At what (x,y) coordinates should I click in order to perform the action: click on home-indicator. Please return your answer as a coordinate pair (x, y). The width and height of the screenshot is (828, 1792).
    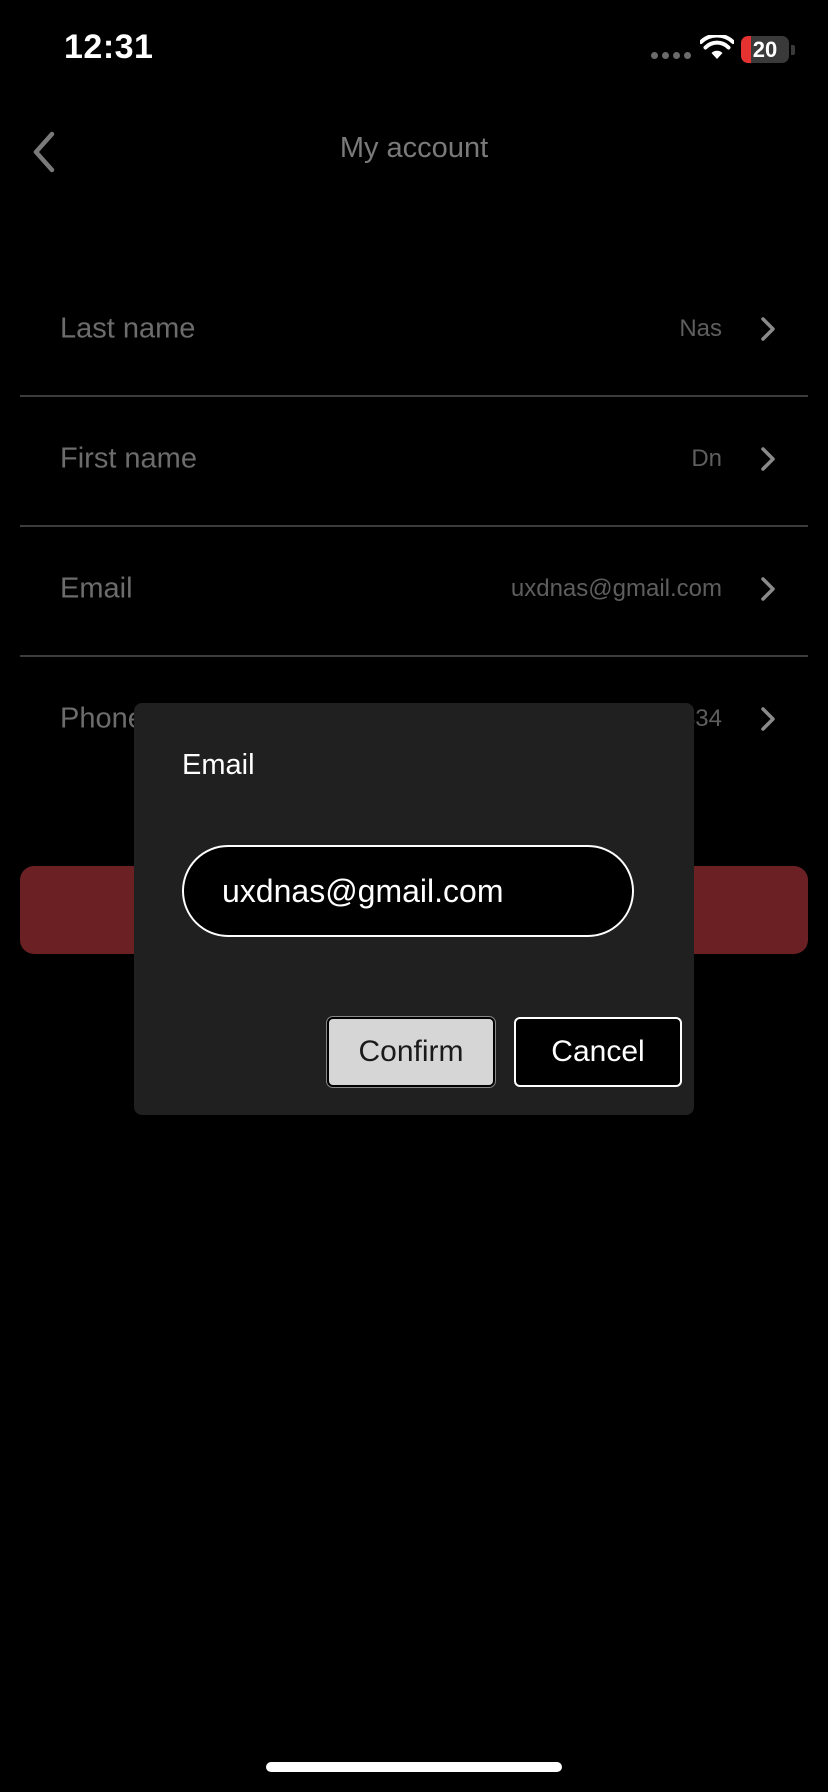
    Looking at the image, I should click on (414, 1767).